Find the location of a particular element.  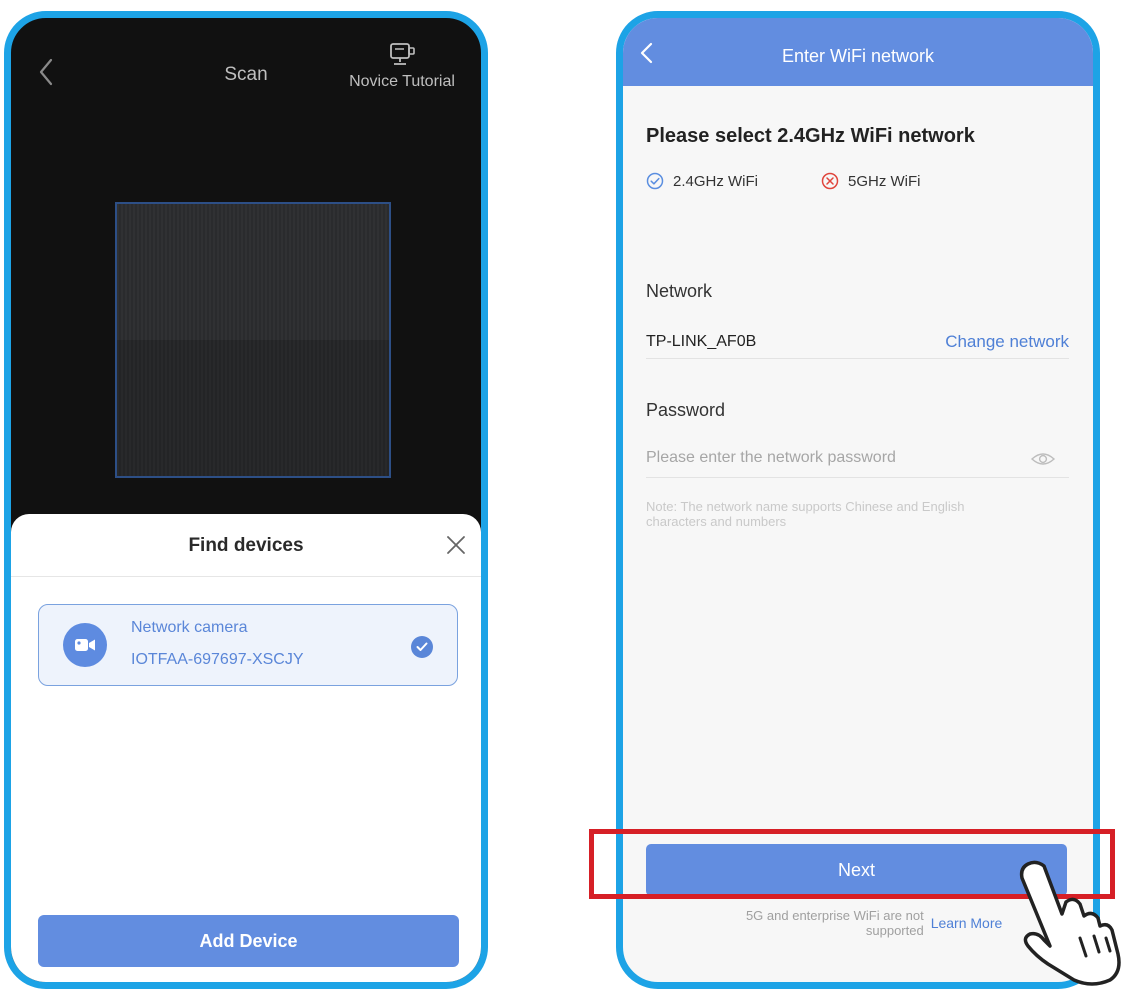

tap-hand-icon is located at coordinates (1070, 923).